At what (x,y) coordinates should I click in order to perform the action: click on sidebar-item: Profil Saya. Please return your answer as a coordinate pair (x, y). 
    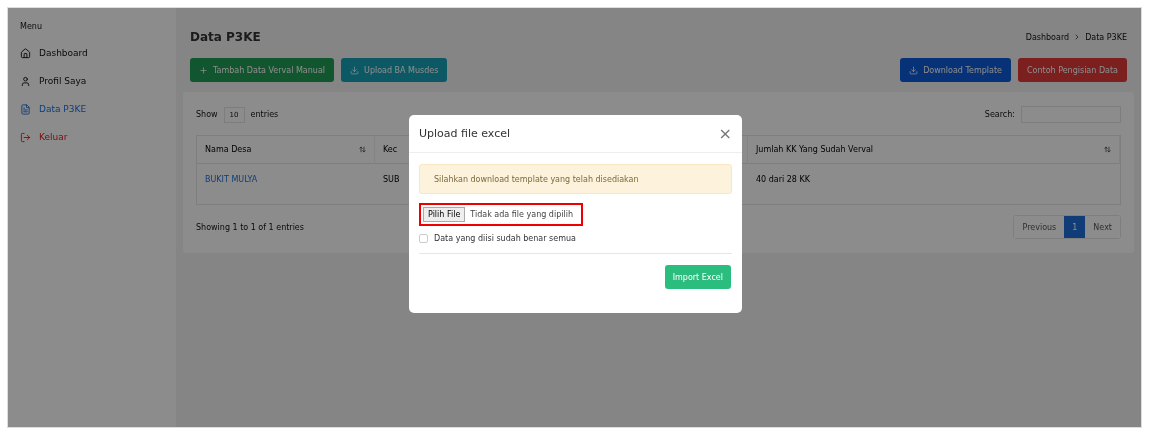
    Looking at the image, I should click on (92, 81).